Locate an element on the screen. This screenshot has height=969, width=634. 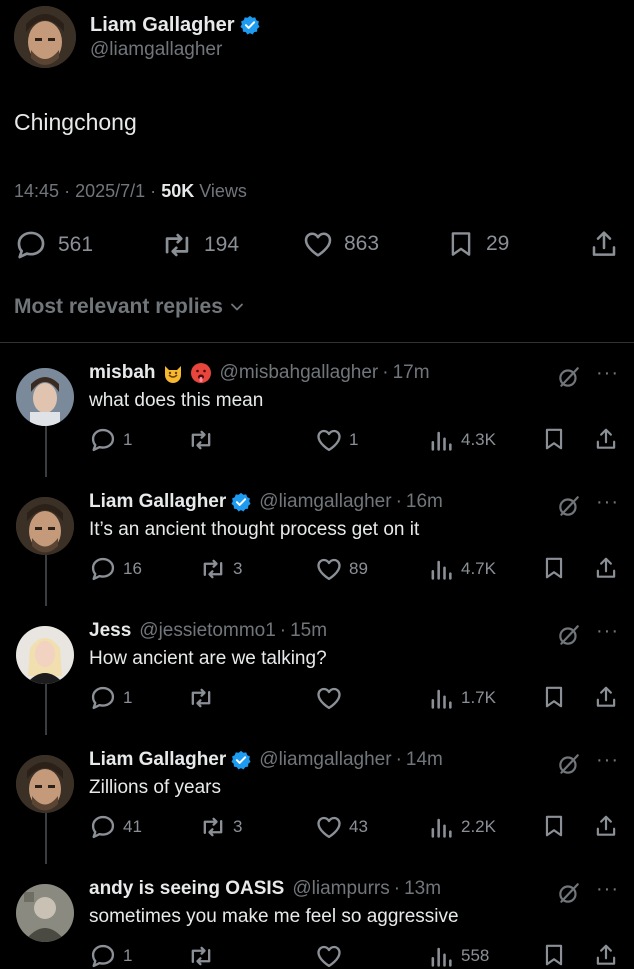
reply-button: 16 is located at coordinates (115, 569).